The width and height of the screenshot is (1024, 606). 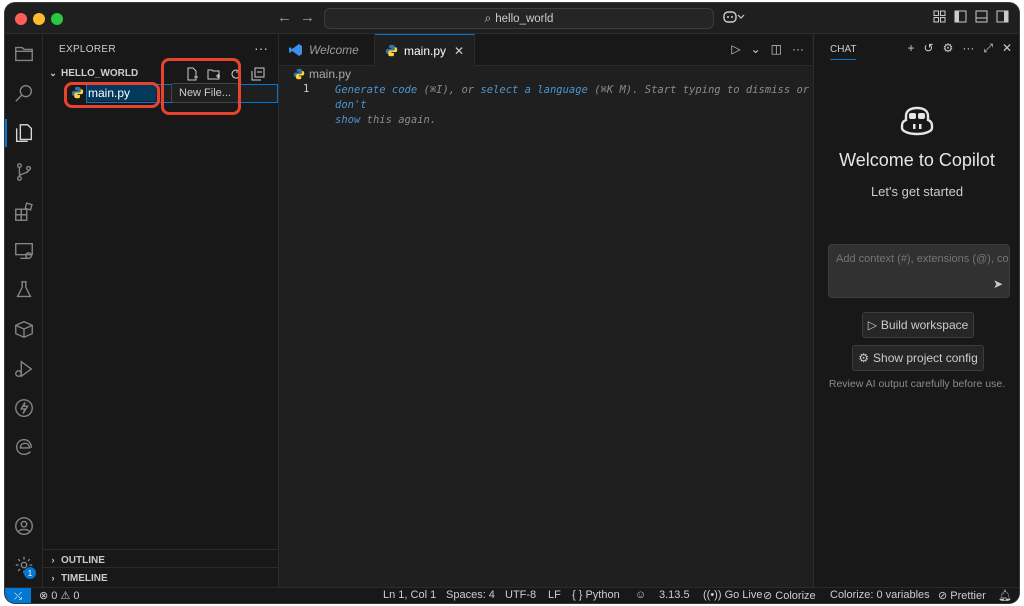 What do you see at coordinates (306, 89) in the screenshot?
I see `line-number: 1` at bounding box center [306, 89].